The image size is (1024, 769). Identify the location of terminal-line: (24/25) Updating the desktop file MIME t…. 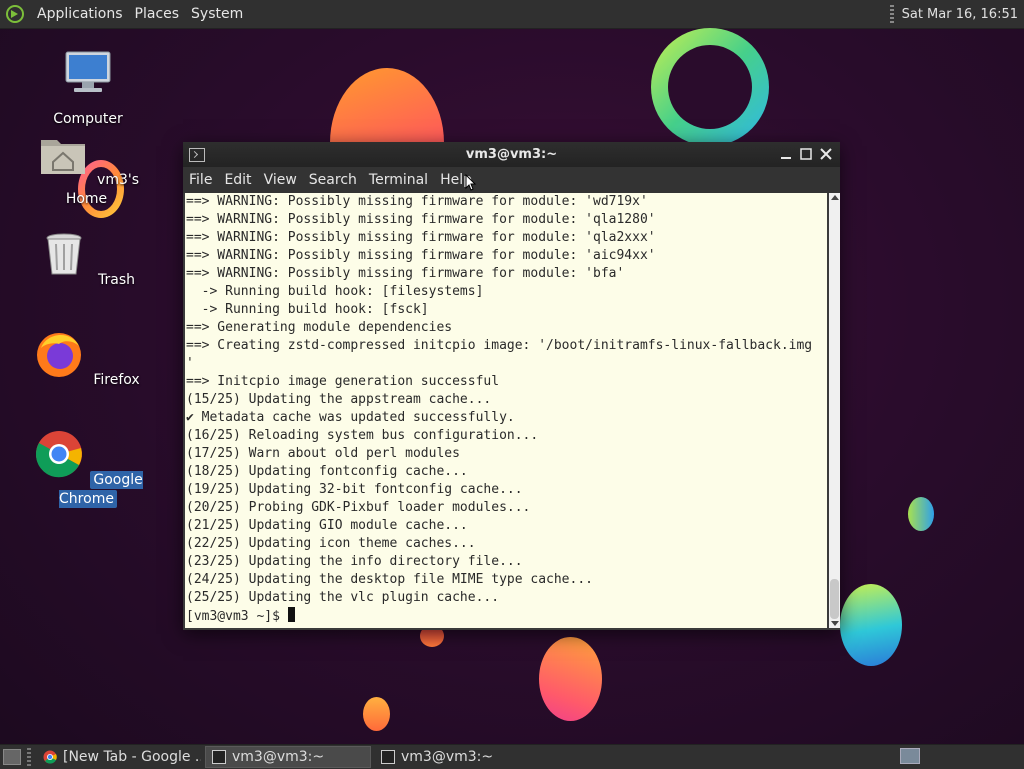
(389, 579).